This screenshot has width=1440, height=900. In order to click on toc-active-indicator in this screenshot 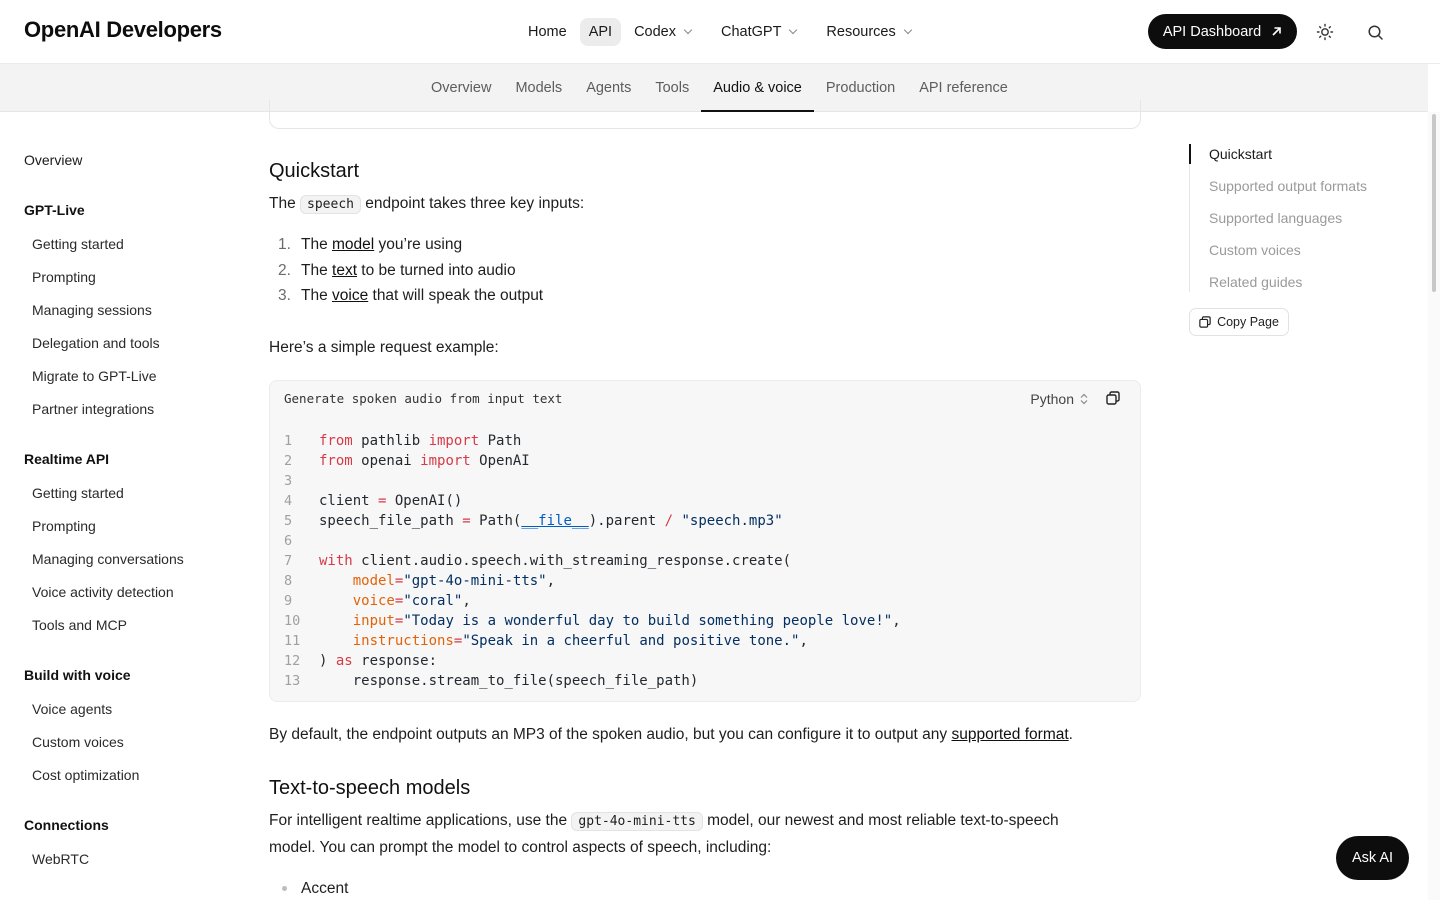, I will do `click(1190, 154)`.